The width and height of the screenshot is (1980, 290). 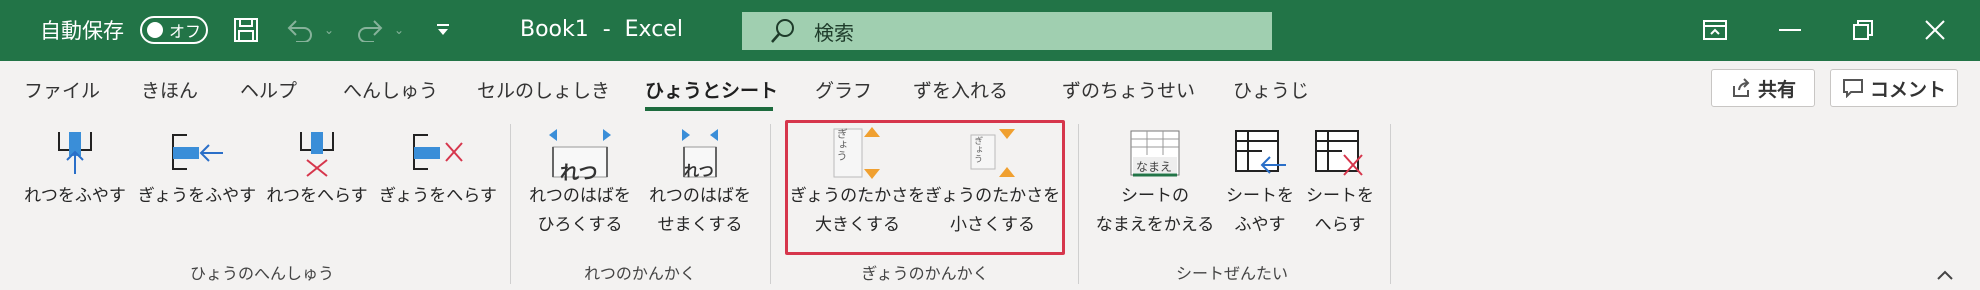 What do you see at coordinates (834, 32) in the screenshot?
I see `search-placeholder: 検索` at bounding box center [834, 32].